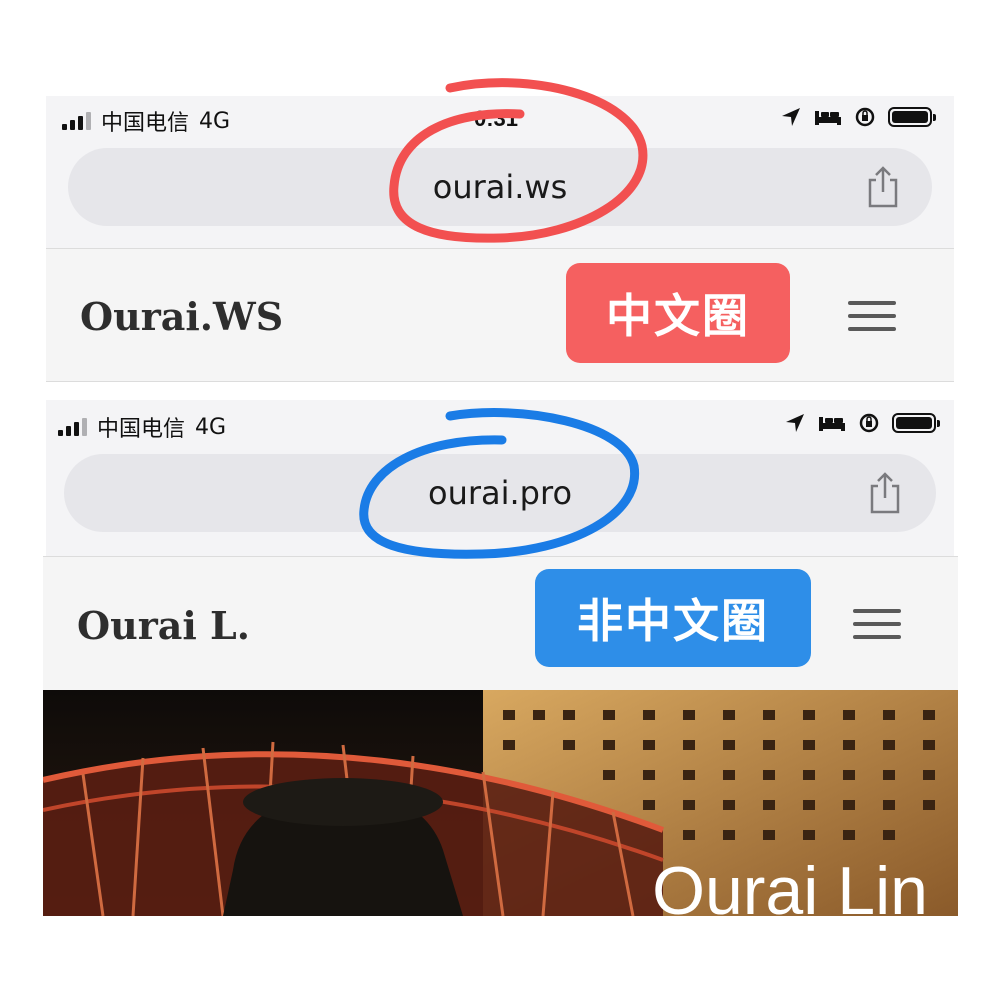  What do you see at coordinates (163, 625) in the screenshot?
I see `site-title: Ourai L.` at bounding box center [163, 625].